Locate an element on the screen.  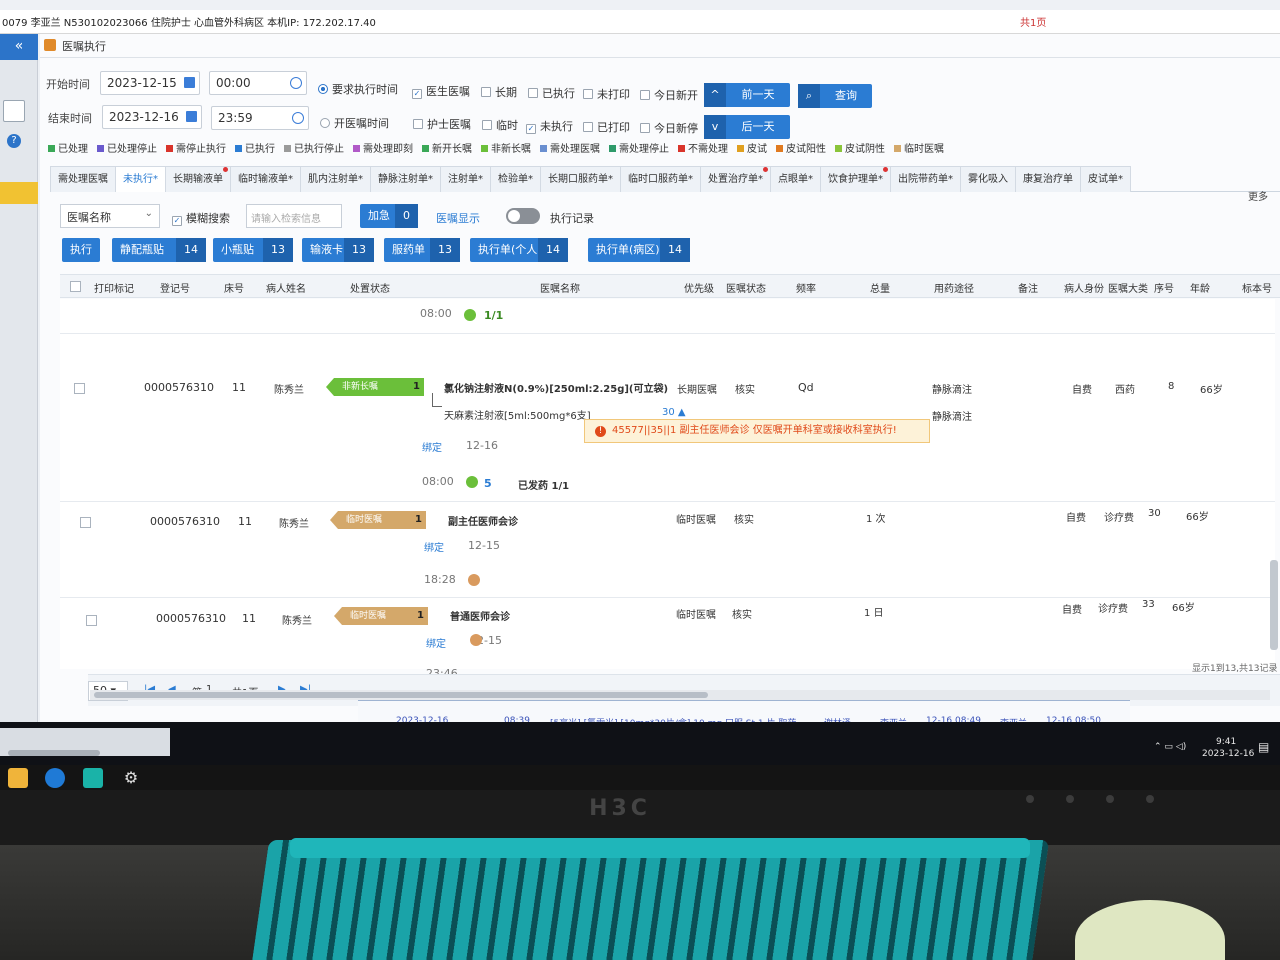
column-header: 备注 is located at coordinates (1028, 287).